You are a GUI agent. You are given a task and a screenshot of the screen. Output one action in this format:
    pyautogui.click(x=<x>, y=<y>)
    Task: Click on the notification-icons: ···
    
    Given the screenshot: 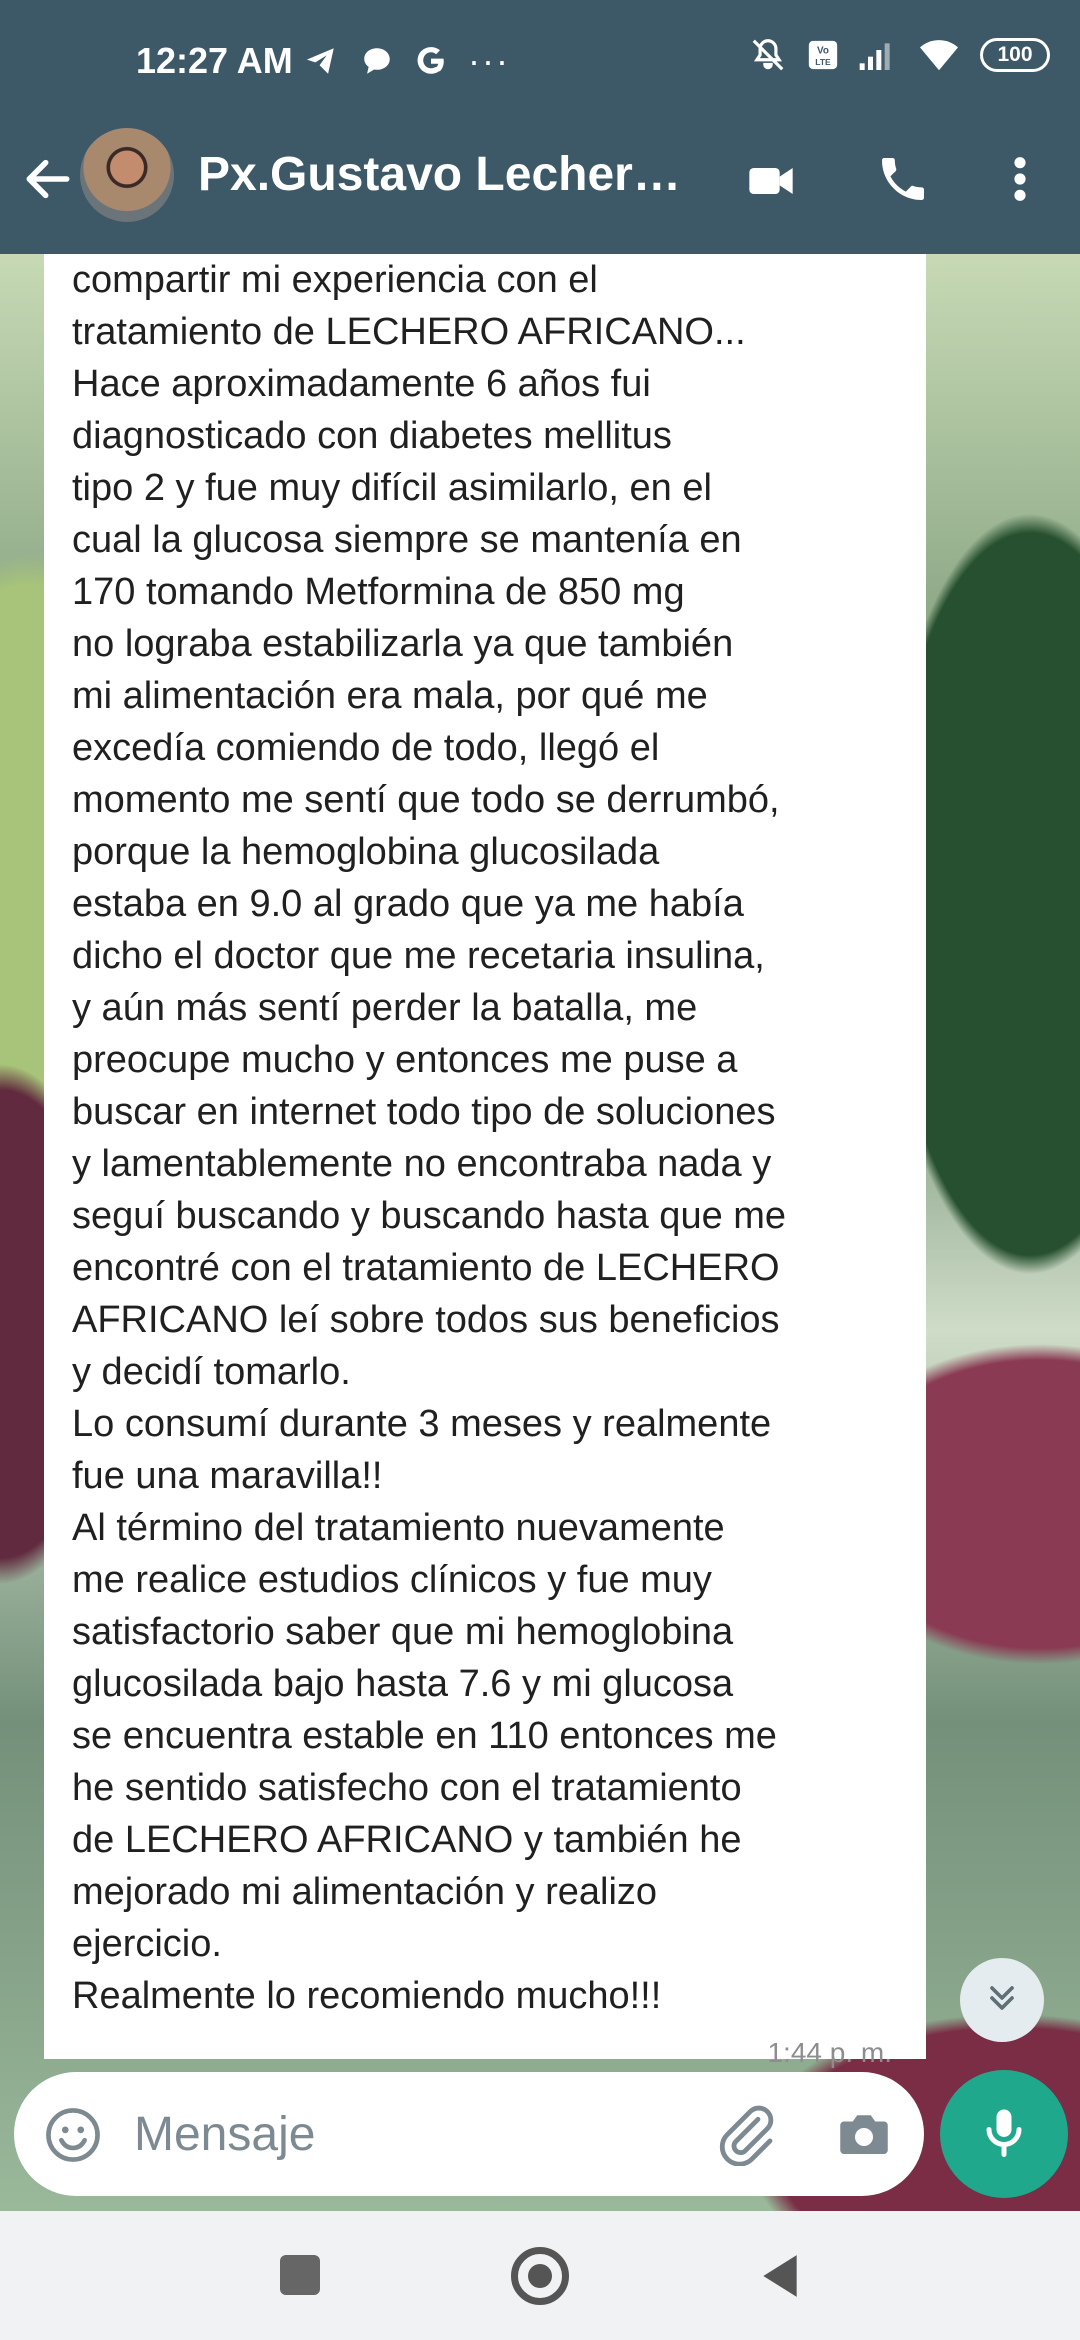 What is the action you would take?
    pyautogui.click(x=406, y=61)
    